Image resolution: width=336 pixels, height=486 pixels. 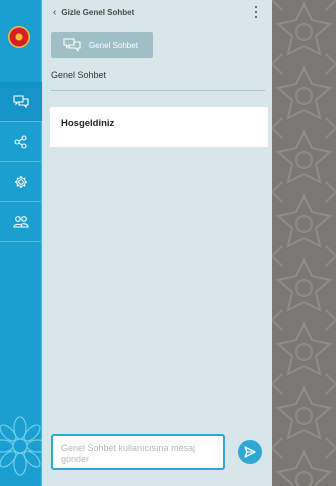 I want to click on hide-chat-link: ‹ Gizle Genel Sohbet, so click(x=94, y=12).